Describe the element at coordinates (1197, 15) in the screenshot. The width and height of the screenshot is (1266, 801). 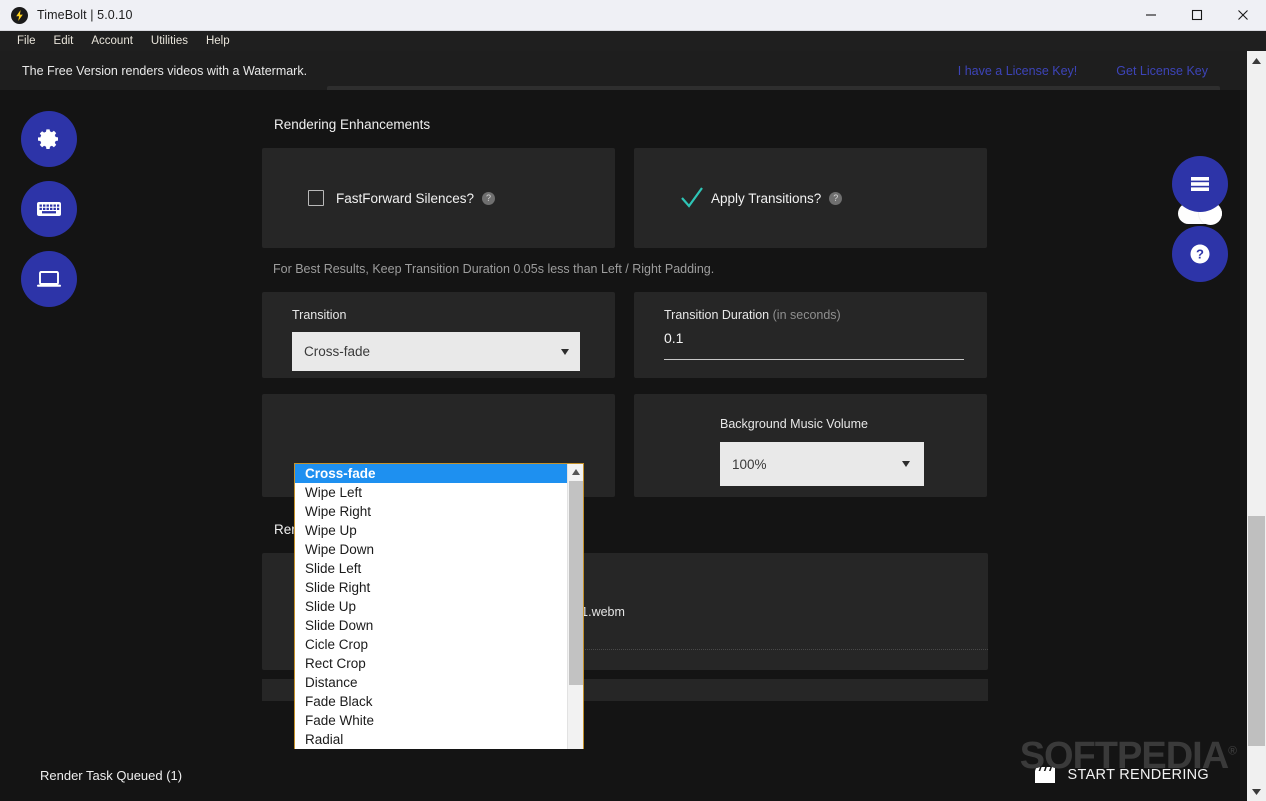
I see `maximize-icon` at that location.